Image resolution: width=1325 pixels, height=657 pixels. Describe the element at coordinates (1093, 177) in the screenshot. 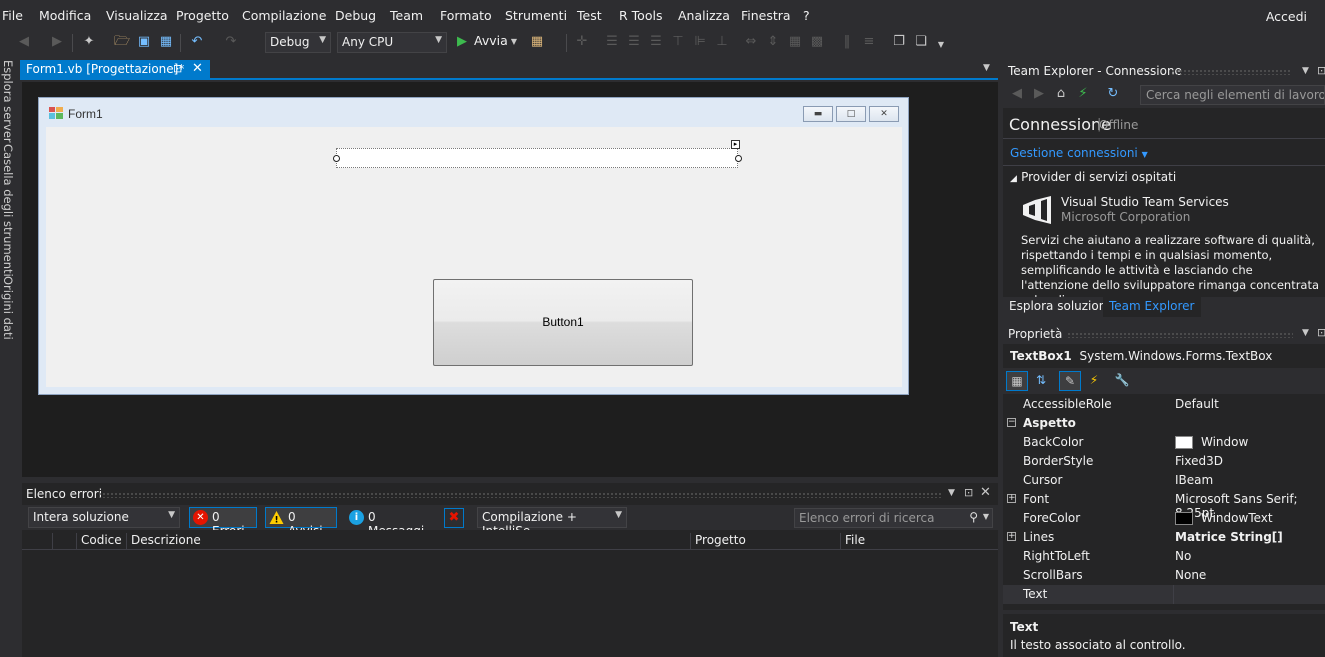

I see `providers-section-header: ◢ Provider di servizi ospitati` at that location.